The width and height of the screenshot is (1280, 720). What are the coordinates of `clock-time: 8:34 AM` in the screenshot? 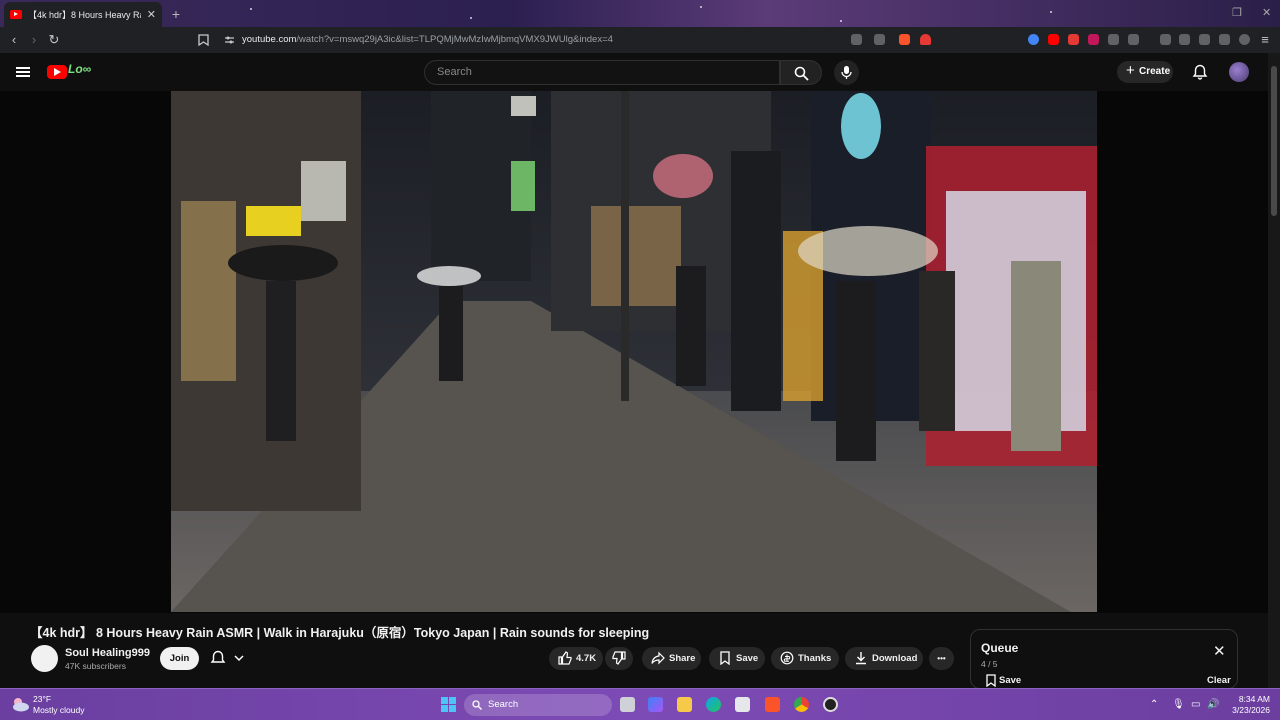 It's located at (1248, 699).